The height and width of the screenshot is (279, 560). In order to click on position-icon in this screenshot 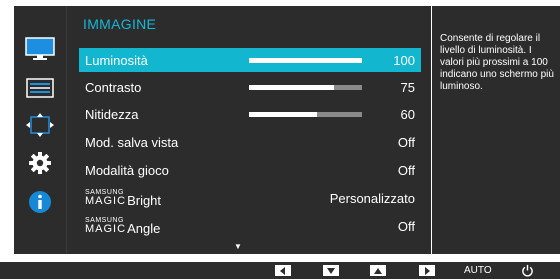, I will do `click(40, 125)`.